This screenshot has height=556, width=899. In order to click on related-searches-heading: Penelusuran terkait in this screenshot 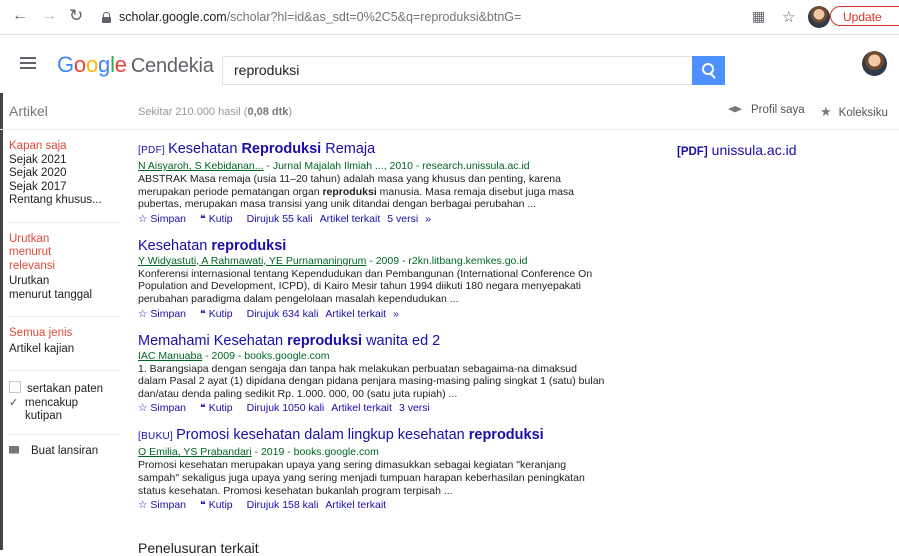, I will do `click(198, 548)`.